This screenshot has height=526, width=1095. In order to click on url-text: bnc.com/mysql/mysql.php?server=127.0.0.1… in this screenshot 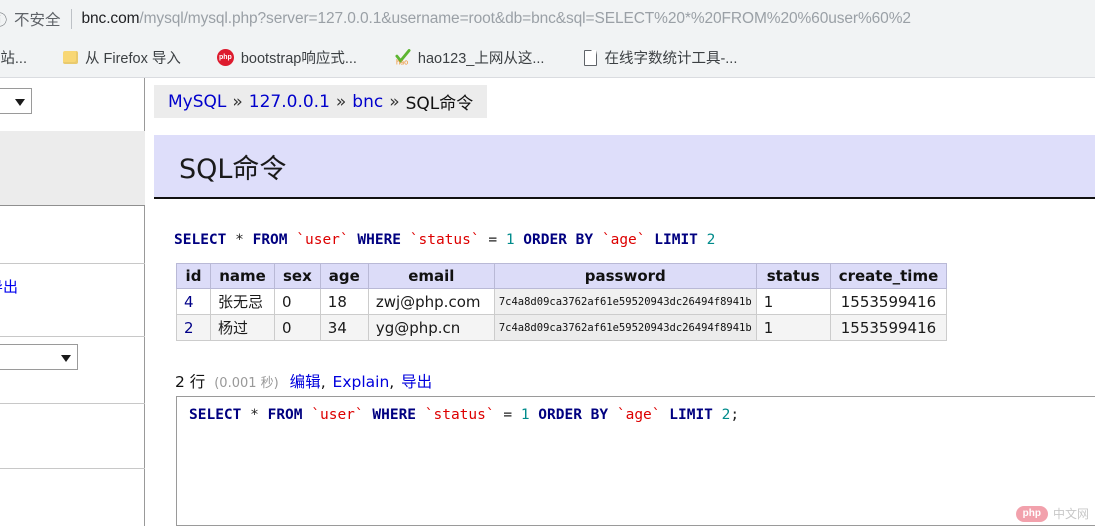, I will do `click(496, 19)`.